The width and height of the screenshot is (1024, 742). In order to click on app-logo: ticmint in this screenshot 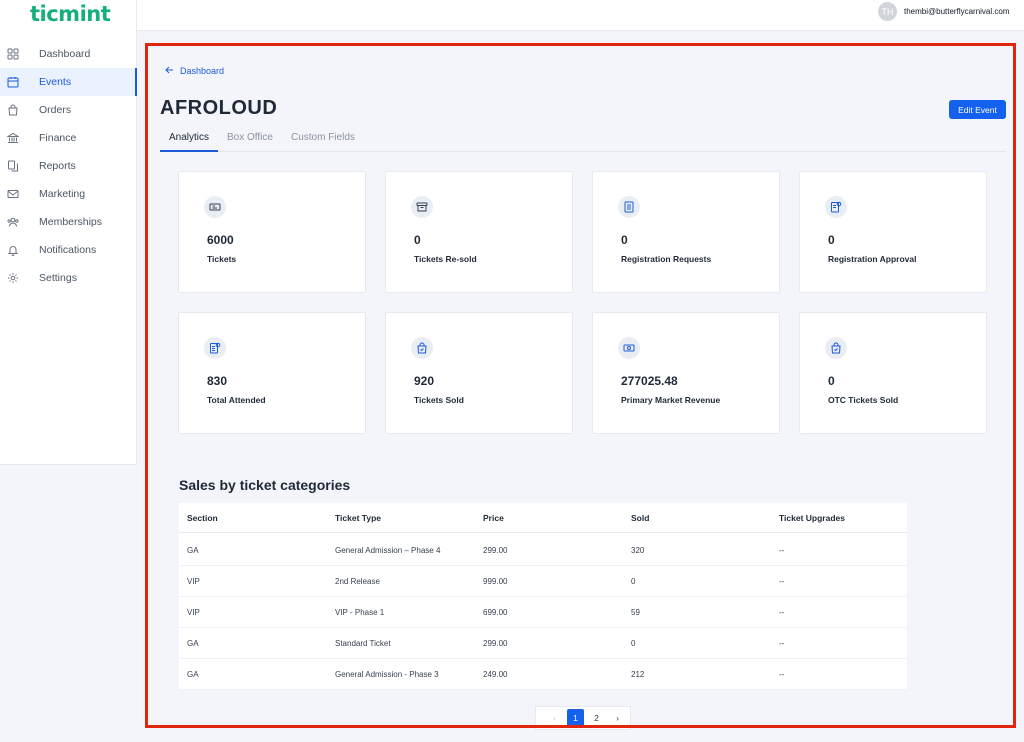, I will do `click(70, 14)`.